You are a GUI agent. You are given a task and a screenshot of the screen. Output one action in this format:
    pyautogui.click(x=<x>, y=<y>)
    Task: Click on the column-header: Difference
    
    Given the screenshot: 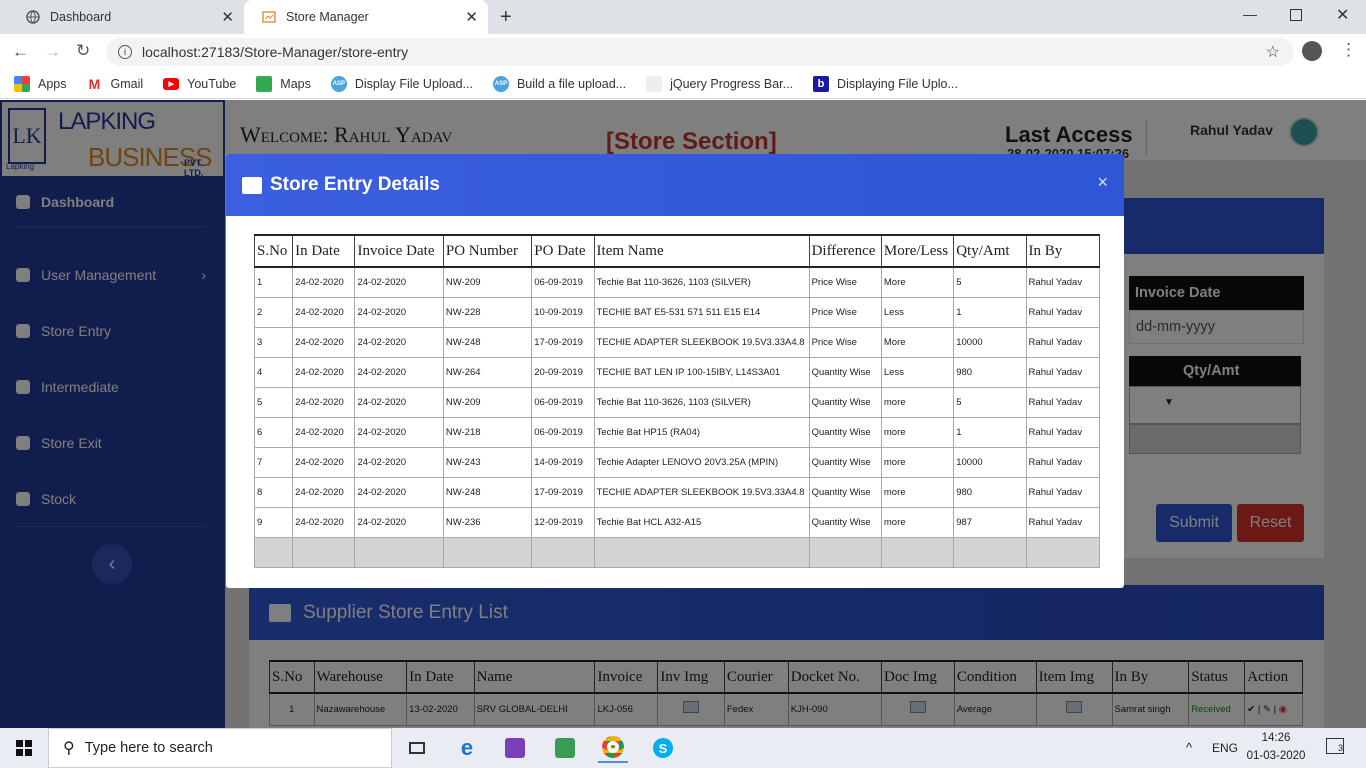 What is the action you would take?
    pyautogui.click(x=845, y=251)
    